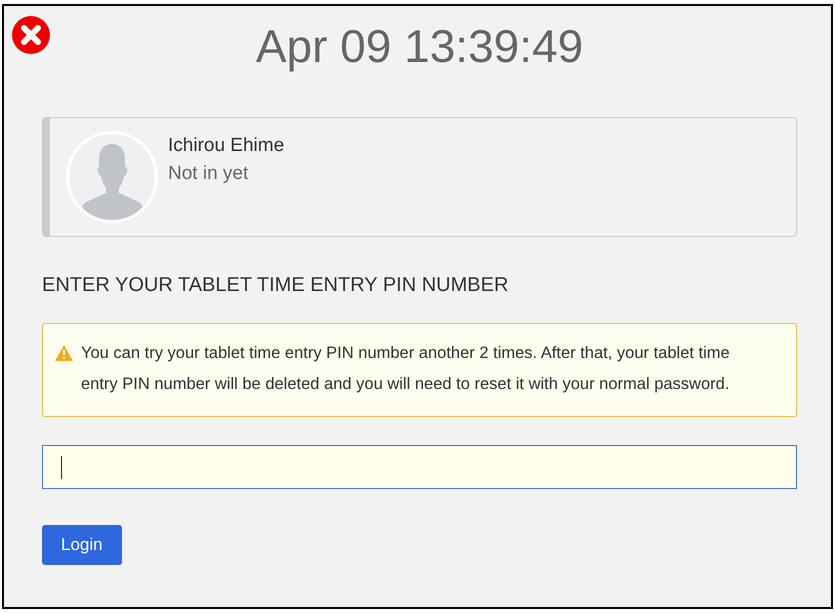 The image size is (835, 613). Describe the element at coordinates (209, 174) in the screenshot. I see `employee-status: Not in yet` at that location.